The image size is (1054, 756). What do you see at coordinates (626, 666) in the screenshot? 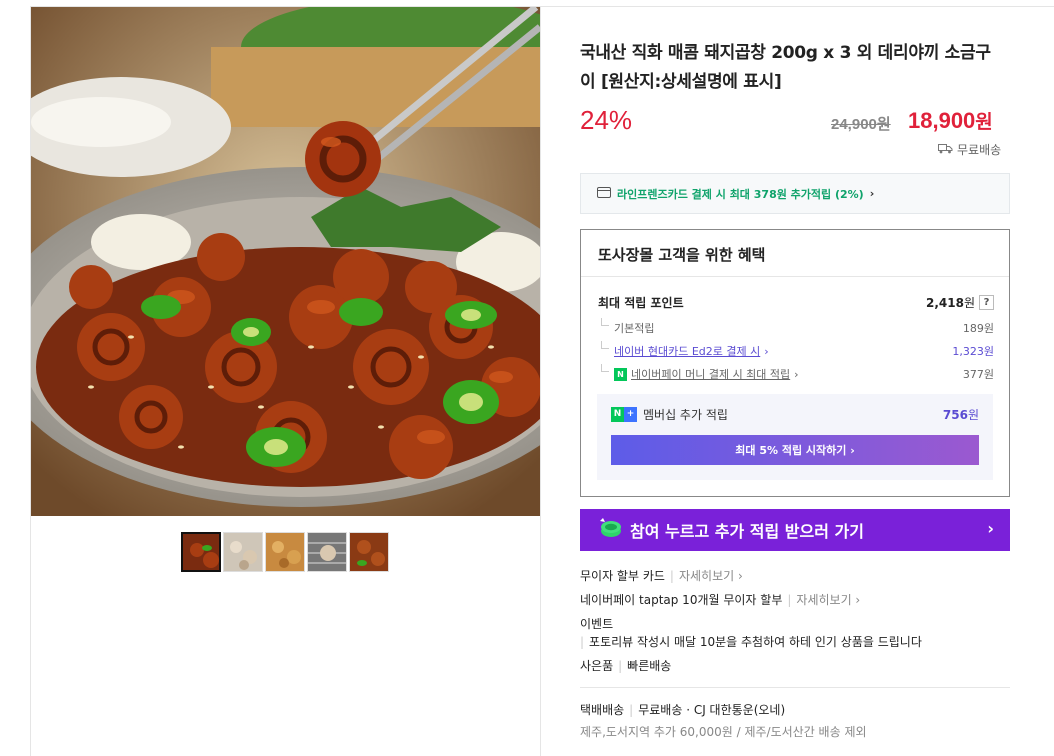
I see `gift-row: 사은품 | 빠른배송` at bounding box center [626, 666].